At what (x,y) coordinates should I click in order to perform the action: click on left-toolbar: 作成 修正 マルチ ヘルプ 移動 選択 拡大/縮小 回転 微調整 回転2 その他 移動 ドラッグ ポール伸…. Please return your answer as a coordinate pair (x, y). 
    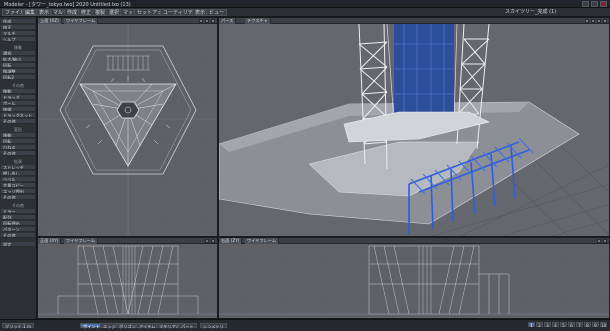
    Looking at the image, I should click on (18, 168).